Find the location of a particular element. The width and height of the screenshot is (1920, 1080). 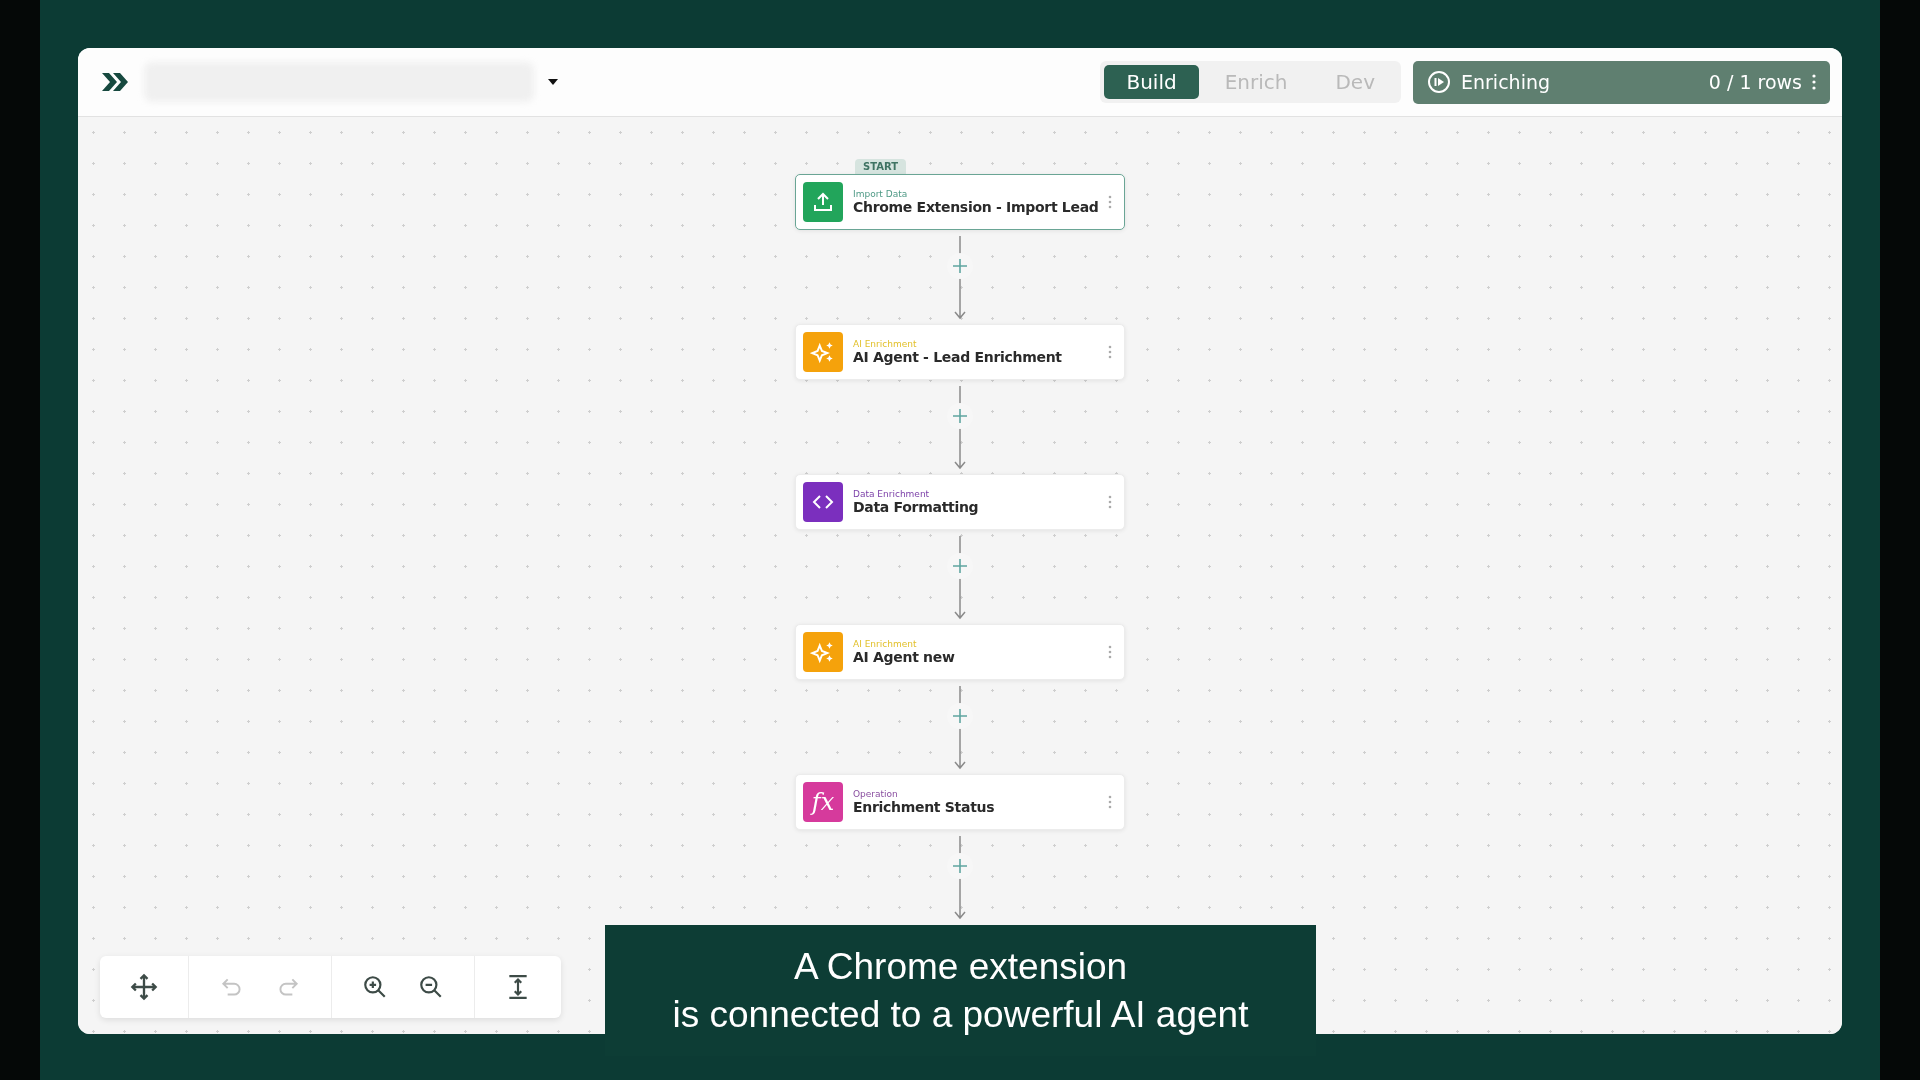

caption-line: A Chrome extension is located at coordinates (960, 966).